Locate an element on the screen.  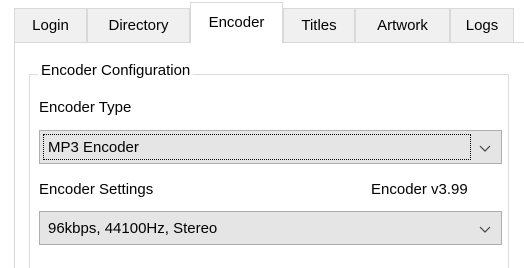
group-title: Encoder Configuration is located at coordinates (116, 70).